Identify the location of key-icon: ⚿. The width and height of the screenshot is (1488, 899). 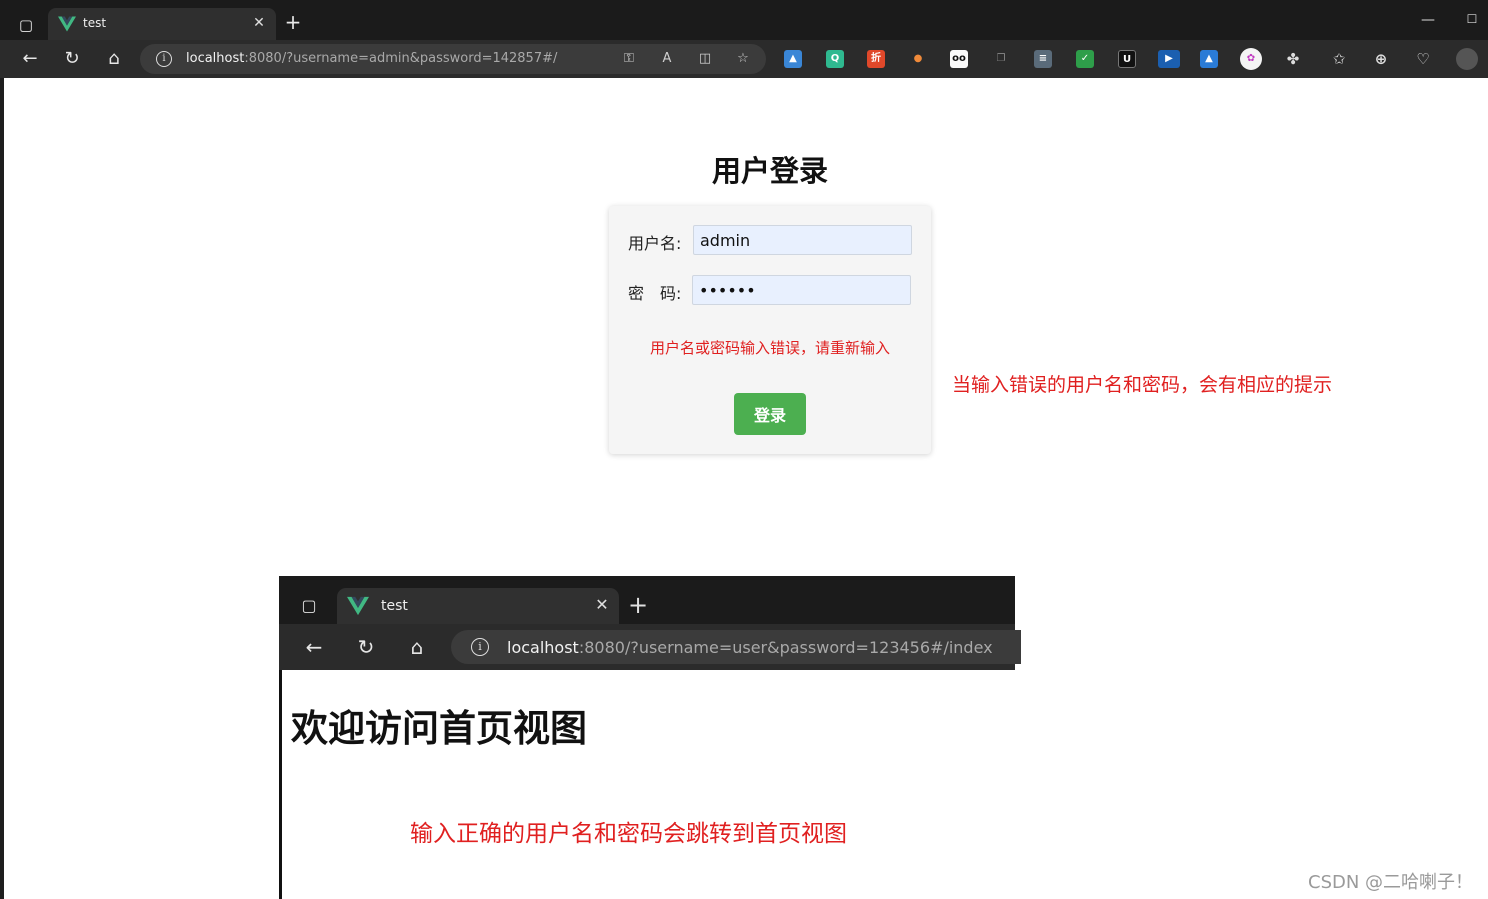
(629, 59).